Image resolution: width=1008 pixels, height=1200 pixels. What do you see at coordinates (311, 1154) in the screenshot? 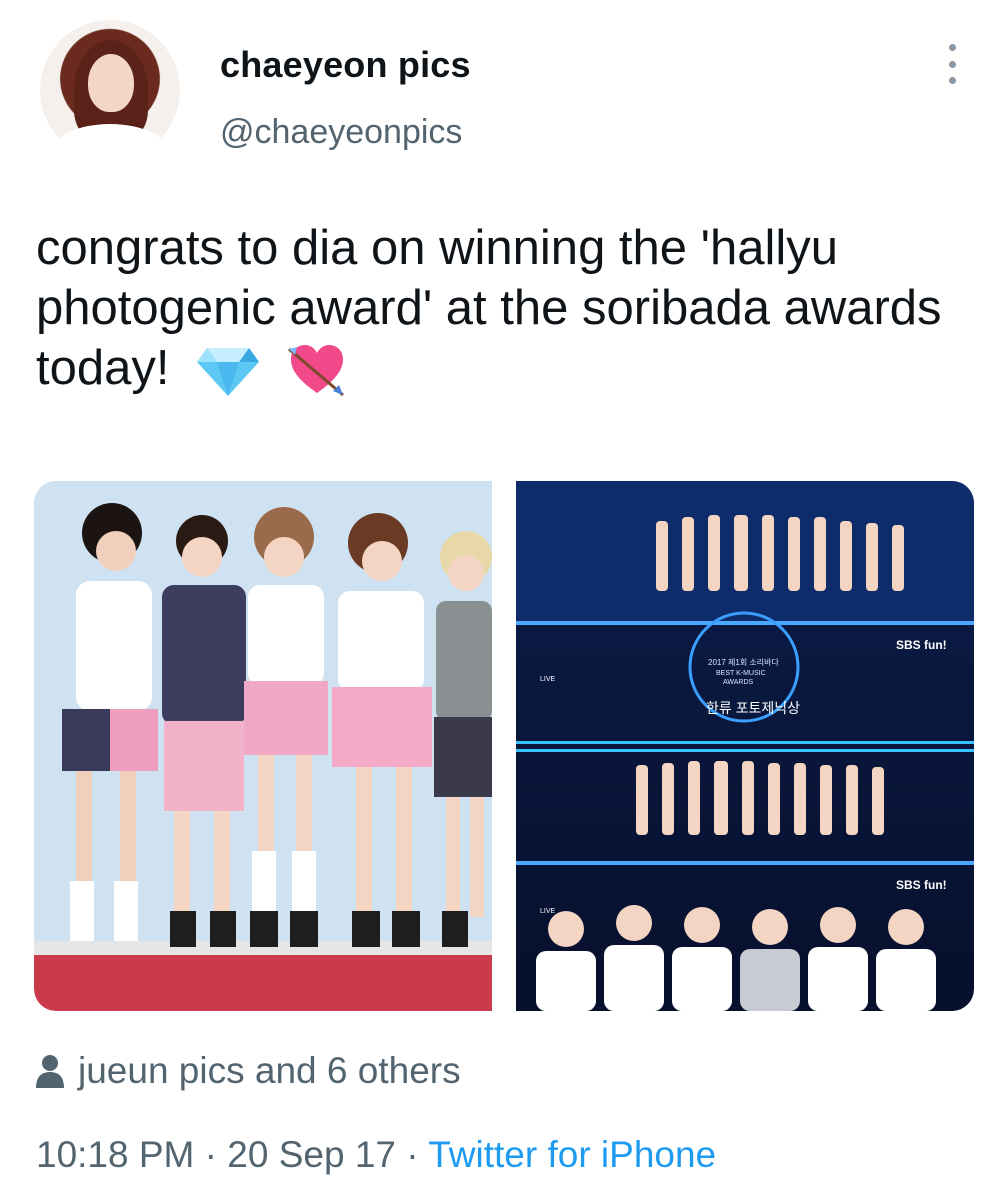
I see `tweet-date: 20 Sep 17` at bounding box center [311, 1154].